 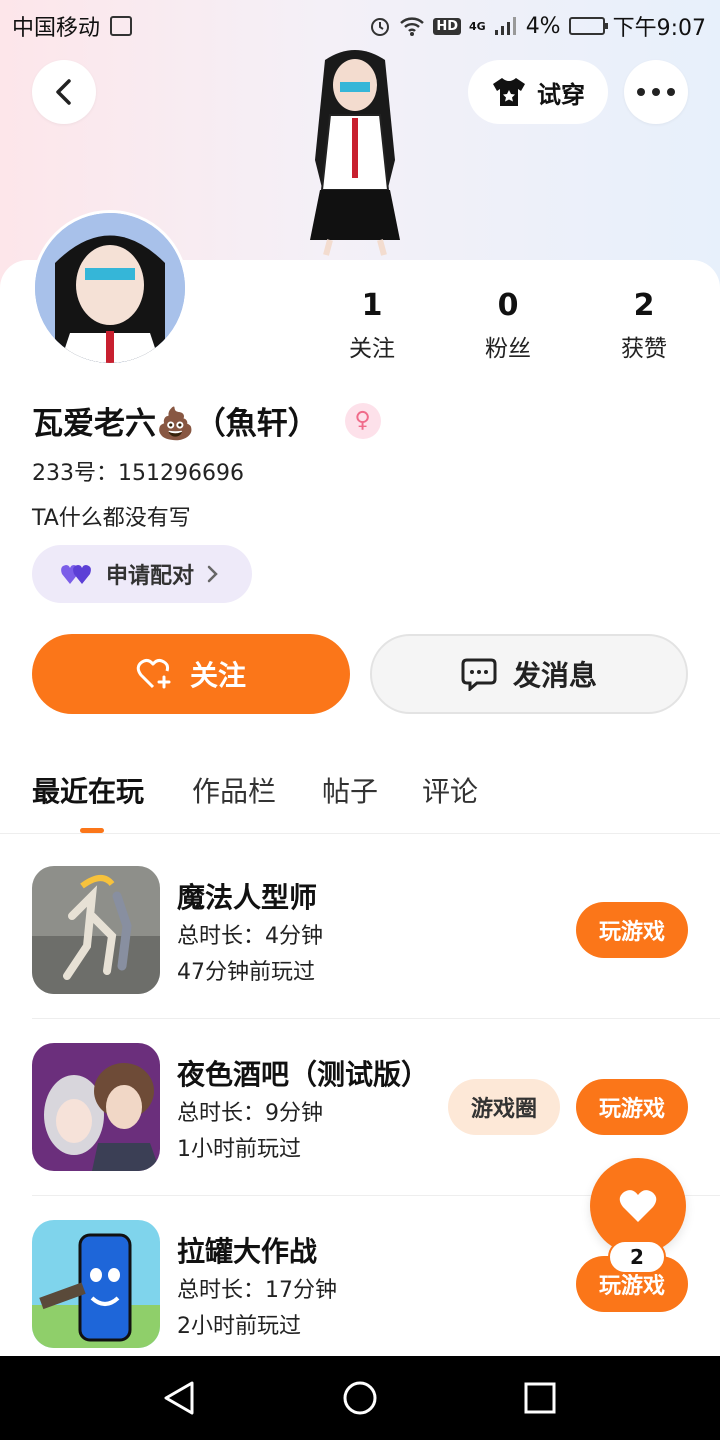 I want to click on signal-icon, so click(x=505, y=26).